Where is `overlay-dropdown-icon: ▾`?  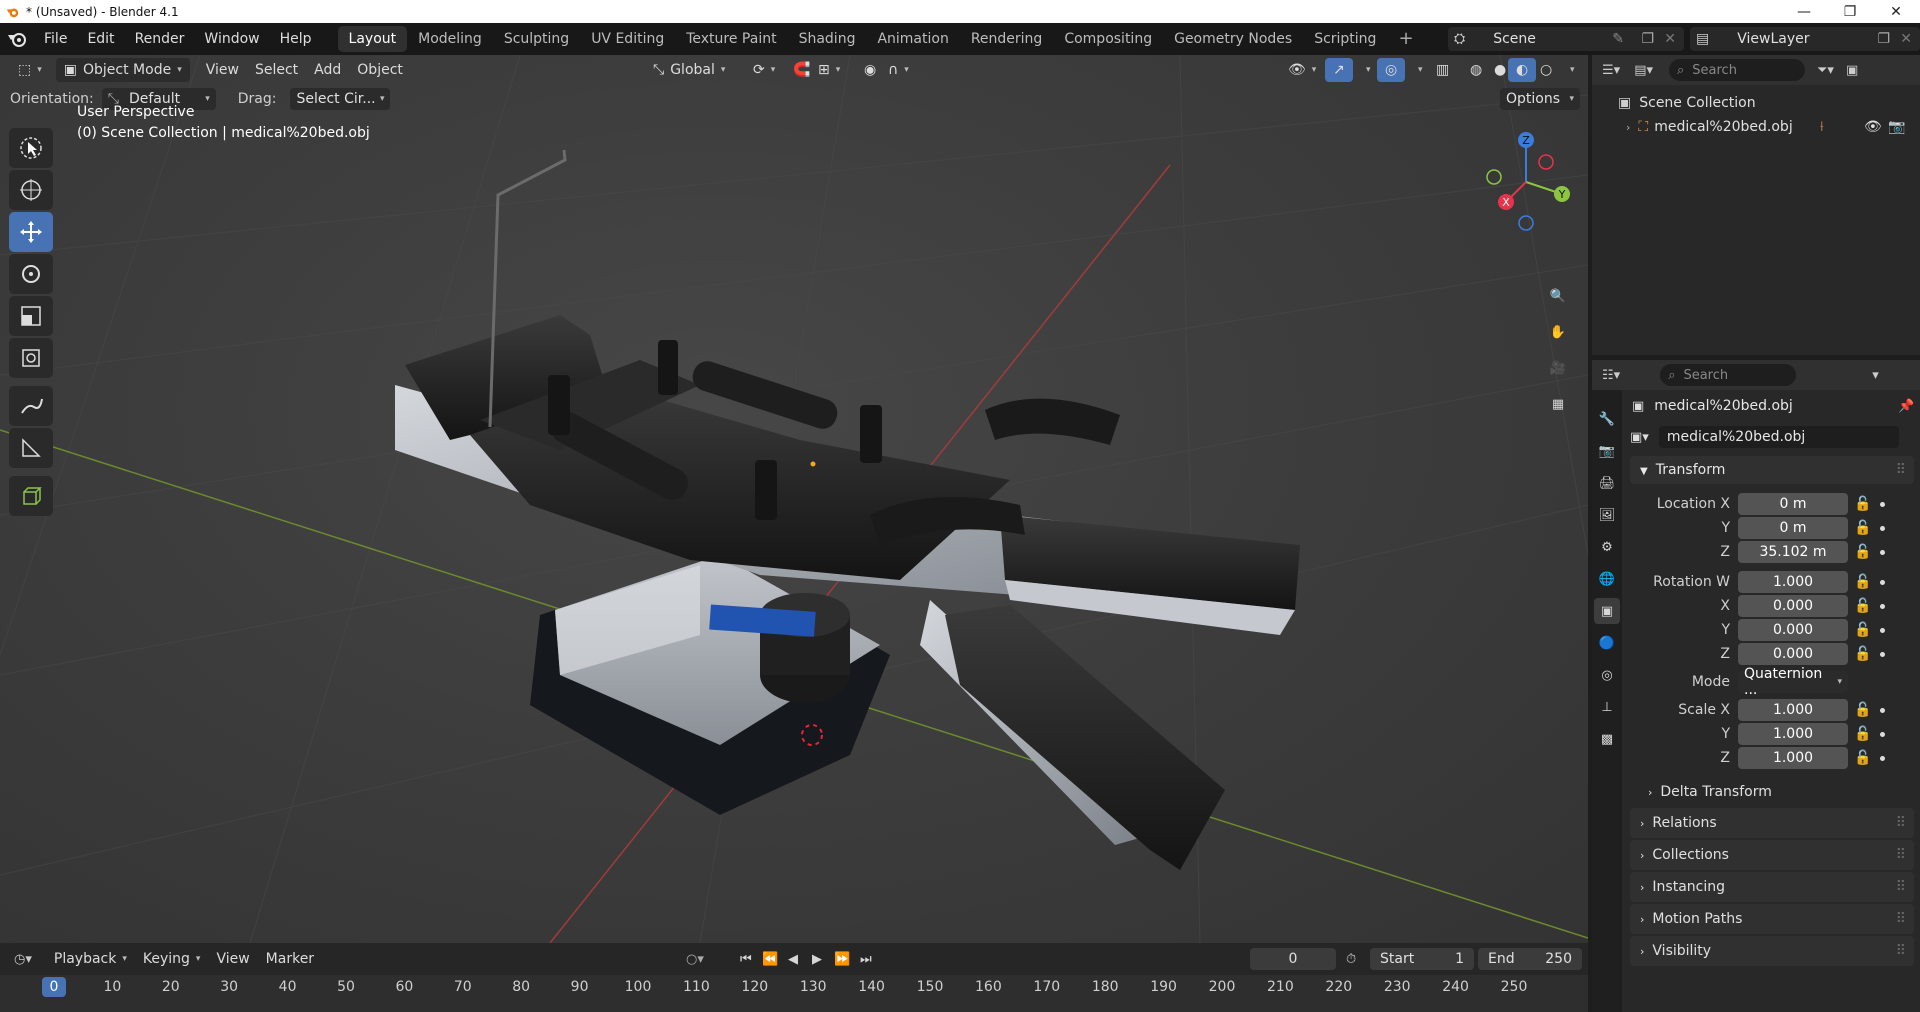
overlay-dropdown-icon: ▾ is located at coordinates (1417, 70).